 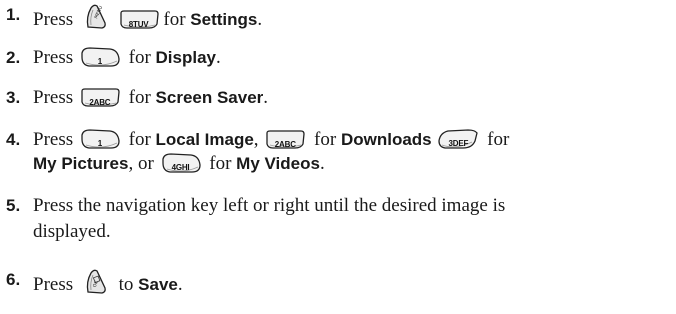 I want to click on number-key-4-icon: 4GHI, so click(x=181, y=163).